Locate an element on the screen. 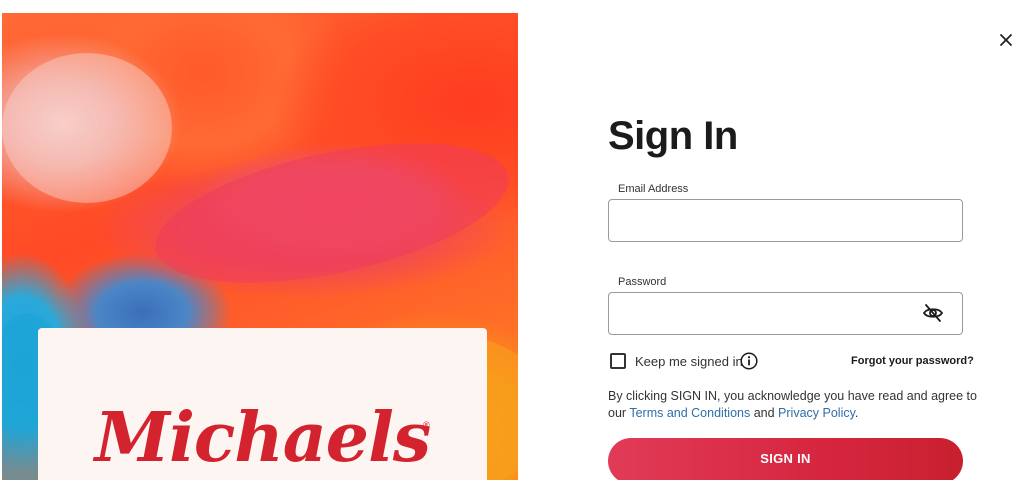 Image resolution: width=1024 pixels, height=480 pixels. password-field is located at coordinates (785, 313).